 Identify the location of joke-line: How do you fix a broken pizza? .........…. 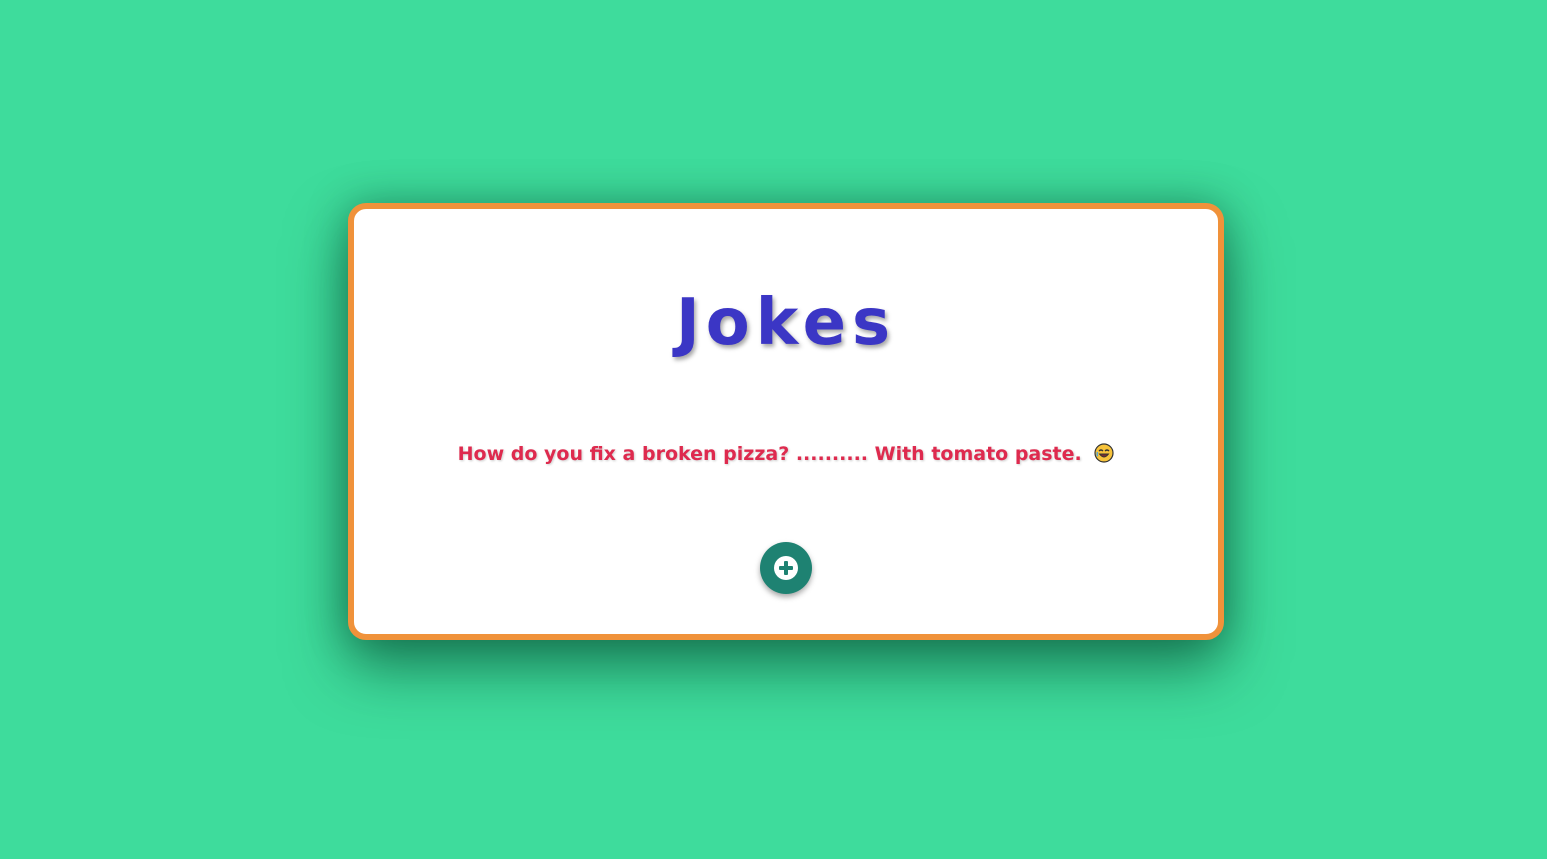
(786, 454).